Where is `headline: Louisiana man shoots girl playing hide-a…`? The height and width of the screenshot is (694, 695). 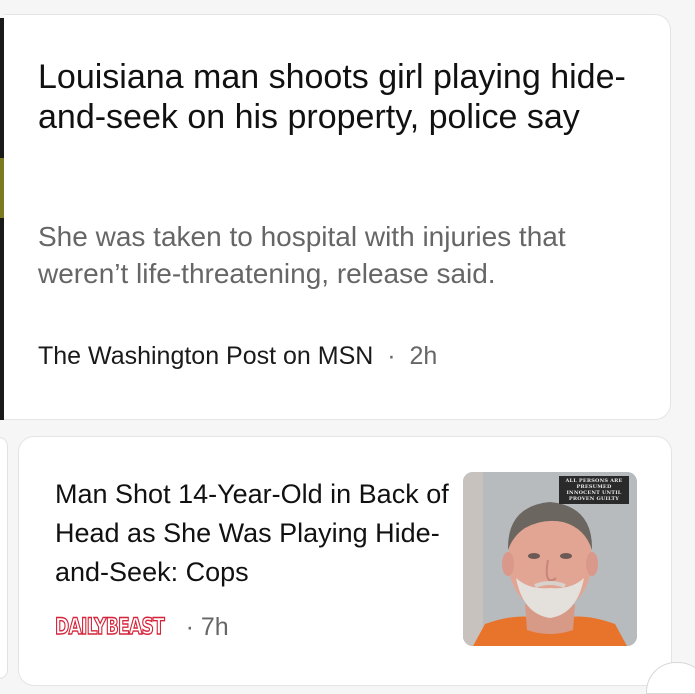 headline: Louisiana man shoots girl playing hide-a… is located at coordinates (338, 97).